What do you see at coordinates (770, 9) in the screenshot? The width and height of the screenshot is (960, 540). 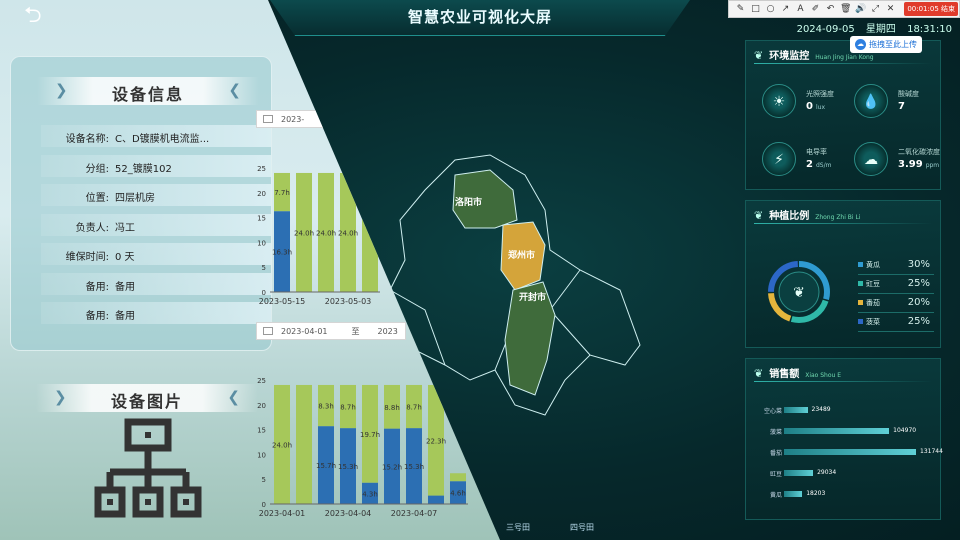 I see `recorder-tool-2: ○` at bounding box center [770, 9].